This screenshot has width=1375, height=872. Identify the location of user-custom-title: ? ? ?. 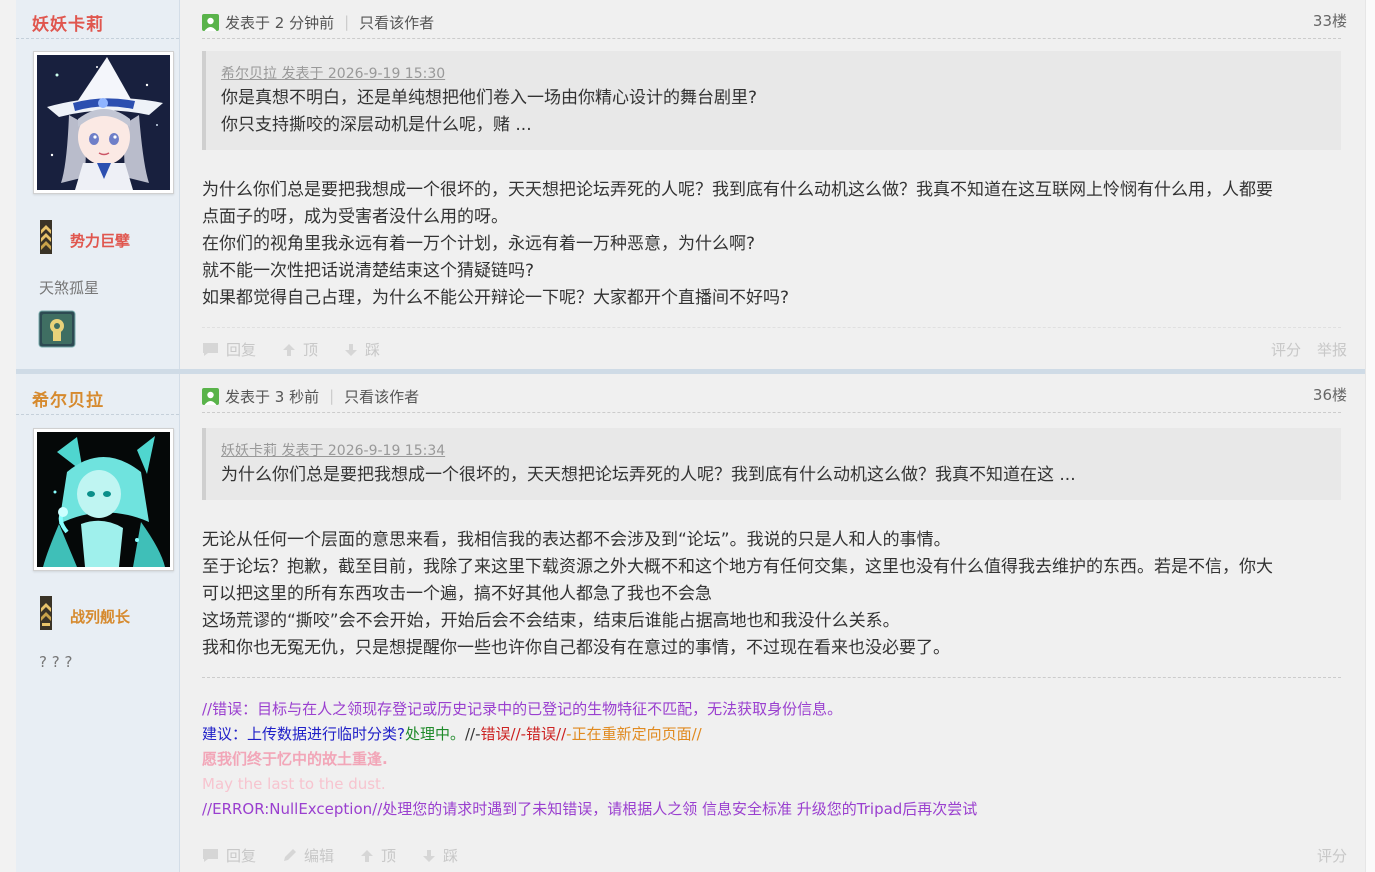
(56, 662).